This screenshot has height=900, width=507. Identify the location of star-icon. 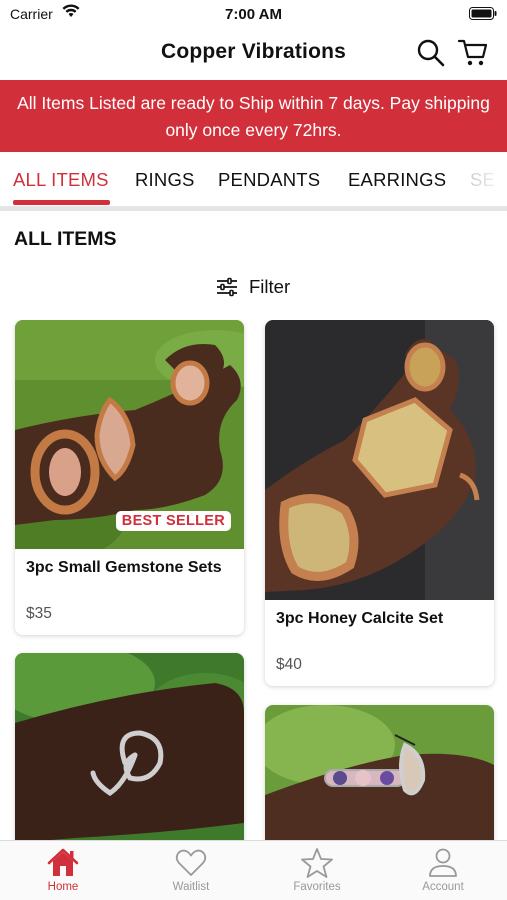
(317, 863).